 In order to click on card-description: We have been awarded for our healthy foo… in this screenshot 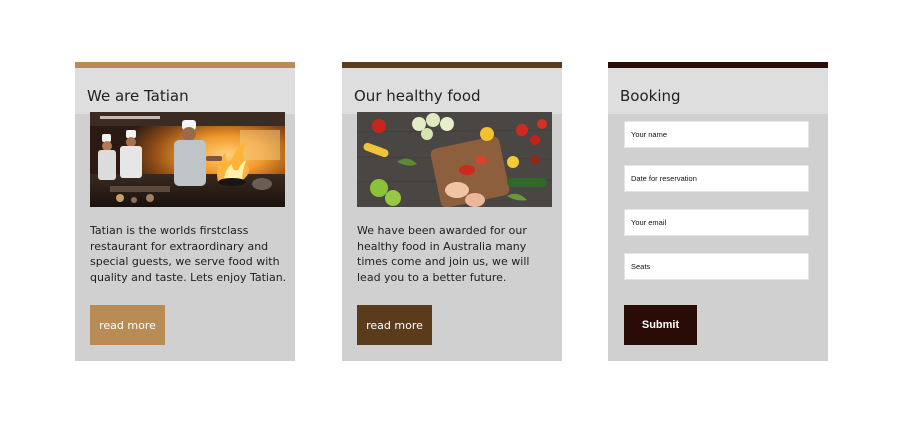, I will do `click(443, 254)`.